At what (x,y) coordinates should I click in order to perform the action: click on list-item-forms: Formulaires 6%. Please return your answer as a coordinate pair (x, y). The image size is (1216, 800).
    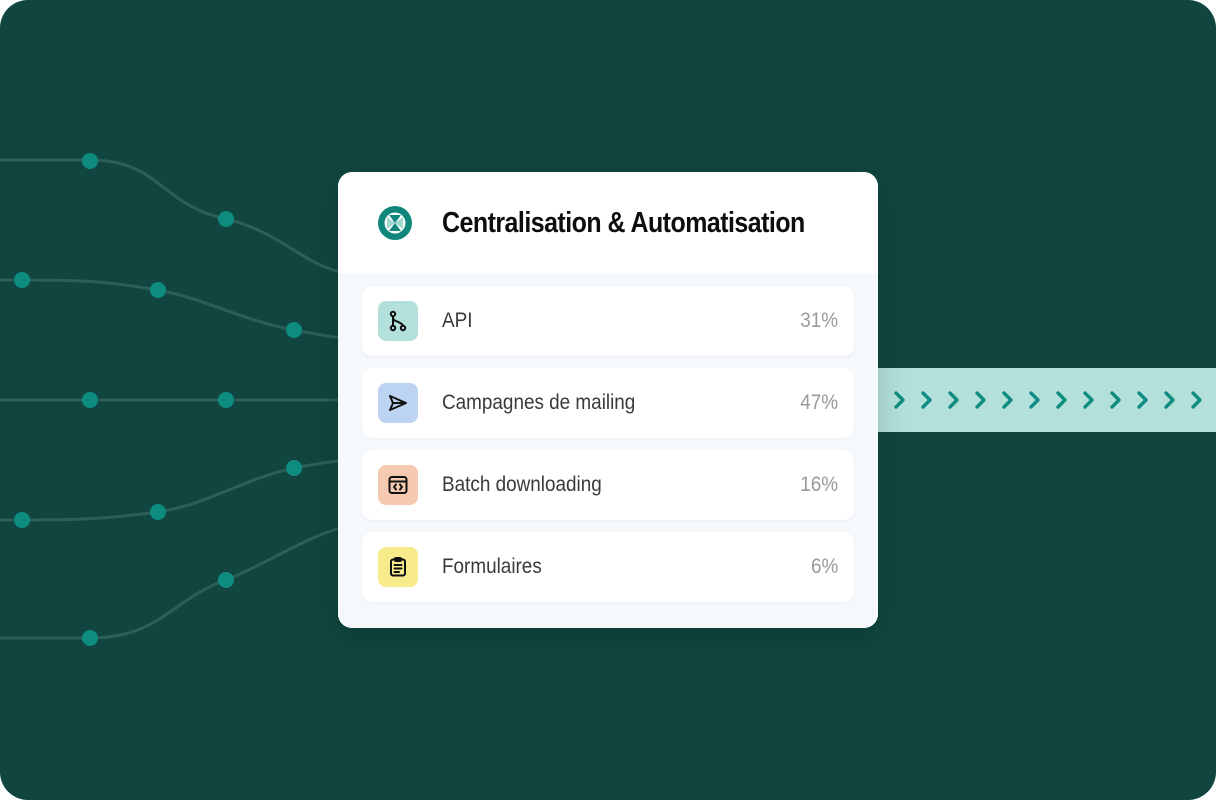
    Looking at the image, I should click on (608, 567).